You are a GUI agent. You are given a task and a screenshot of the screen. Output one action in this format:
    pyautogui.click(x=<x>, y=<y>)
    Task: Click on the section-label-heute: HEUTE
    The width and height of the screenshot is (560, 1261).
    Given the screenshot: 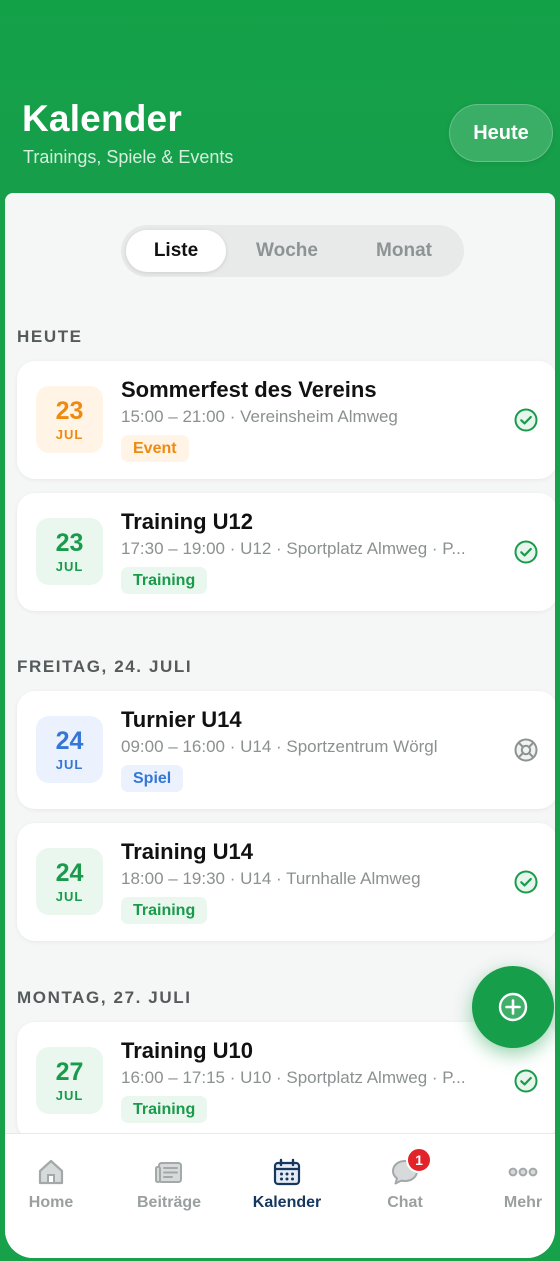 What is the action you would take?
    pyautogui.click(x=50, y=336)
    